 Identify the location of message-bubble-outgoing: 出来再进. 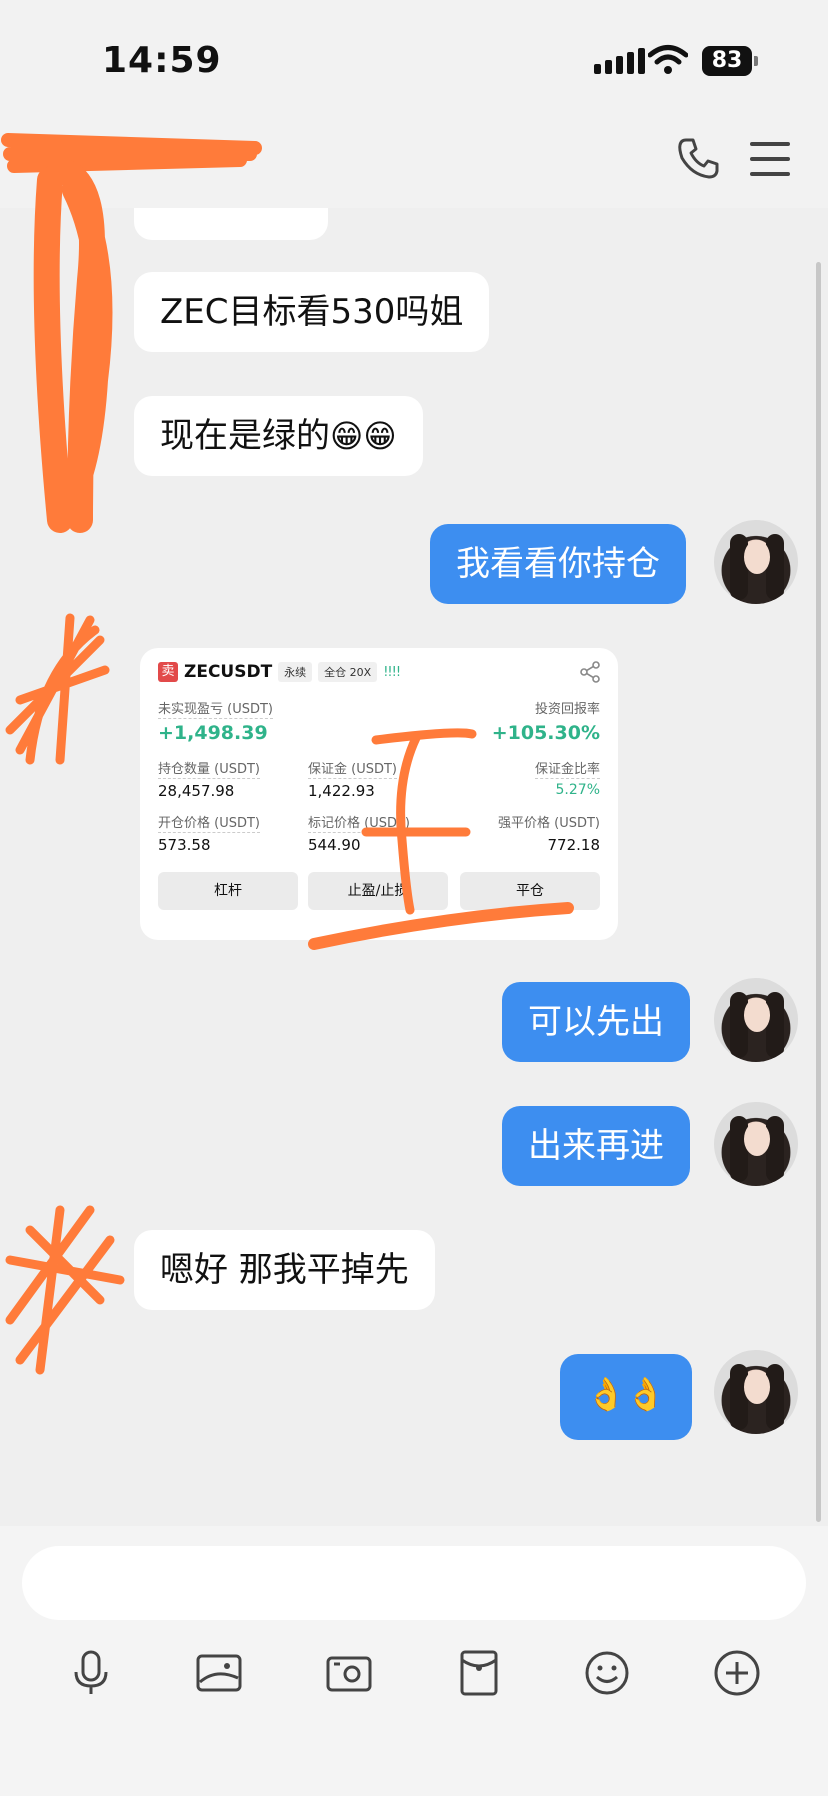
(596, 1146).